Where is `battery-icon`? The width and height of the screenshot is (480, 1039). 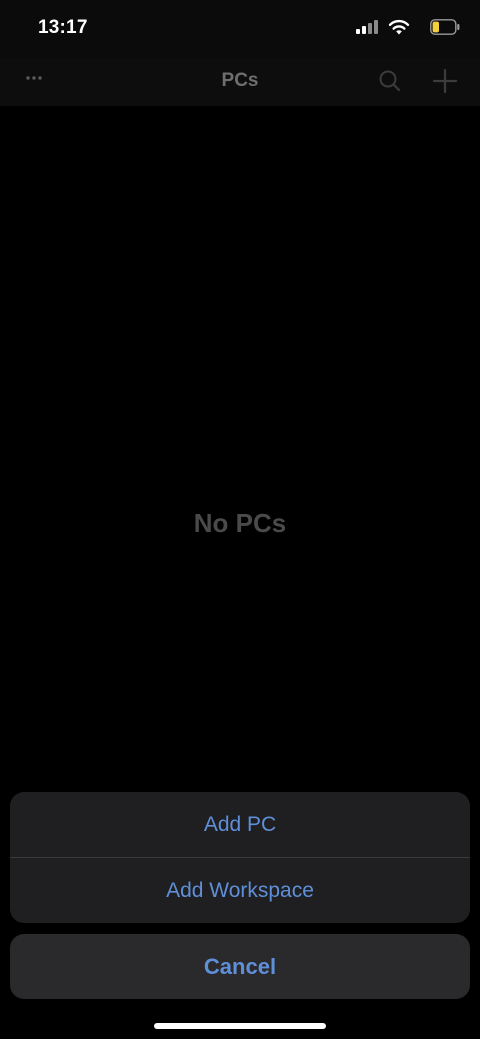
battery-icon is located at coordinates (445, 27).